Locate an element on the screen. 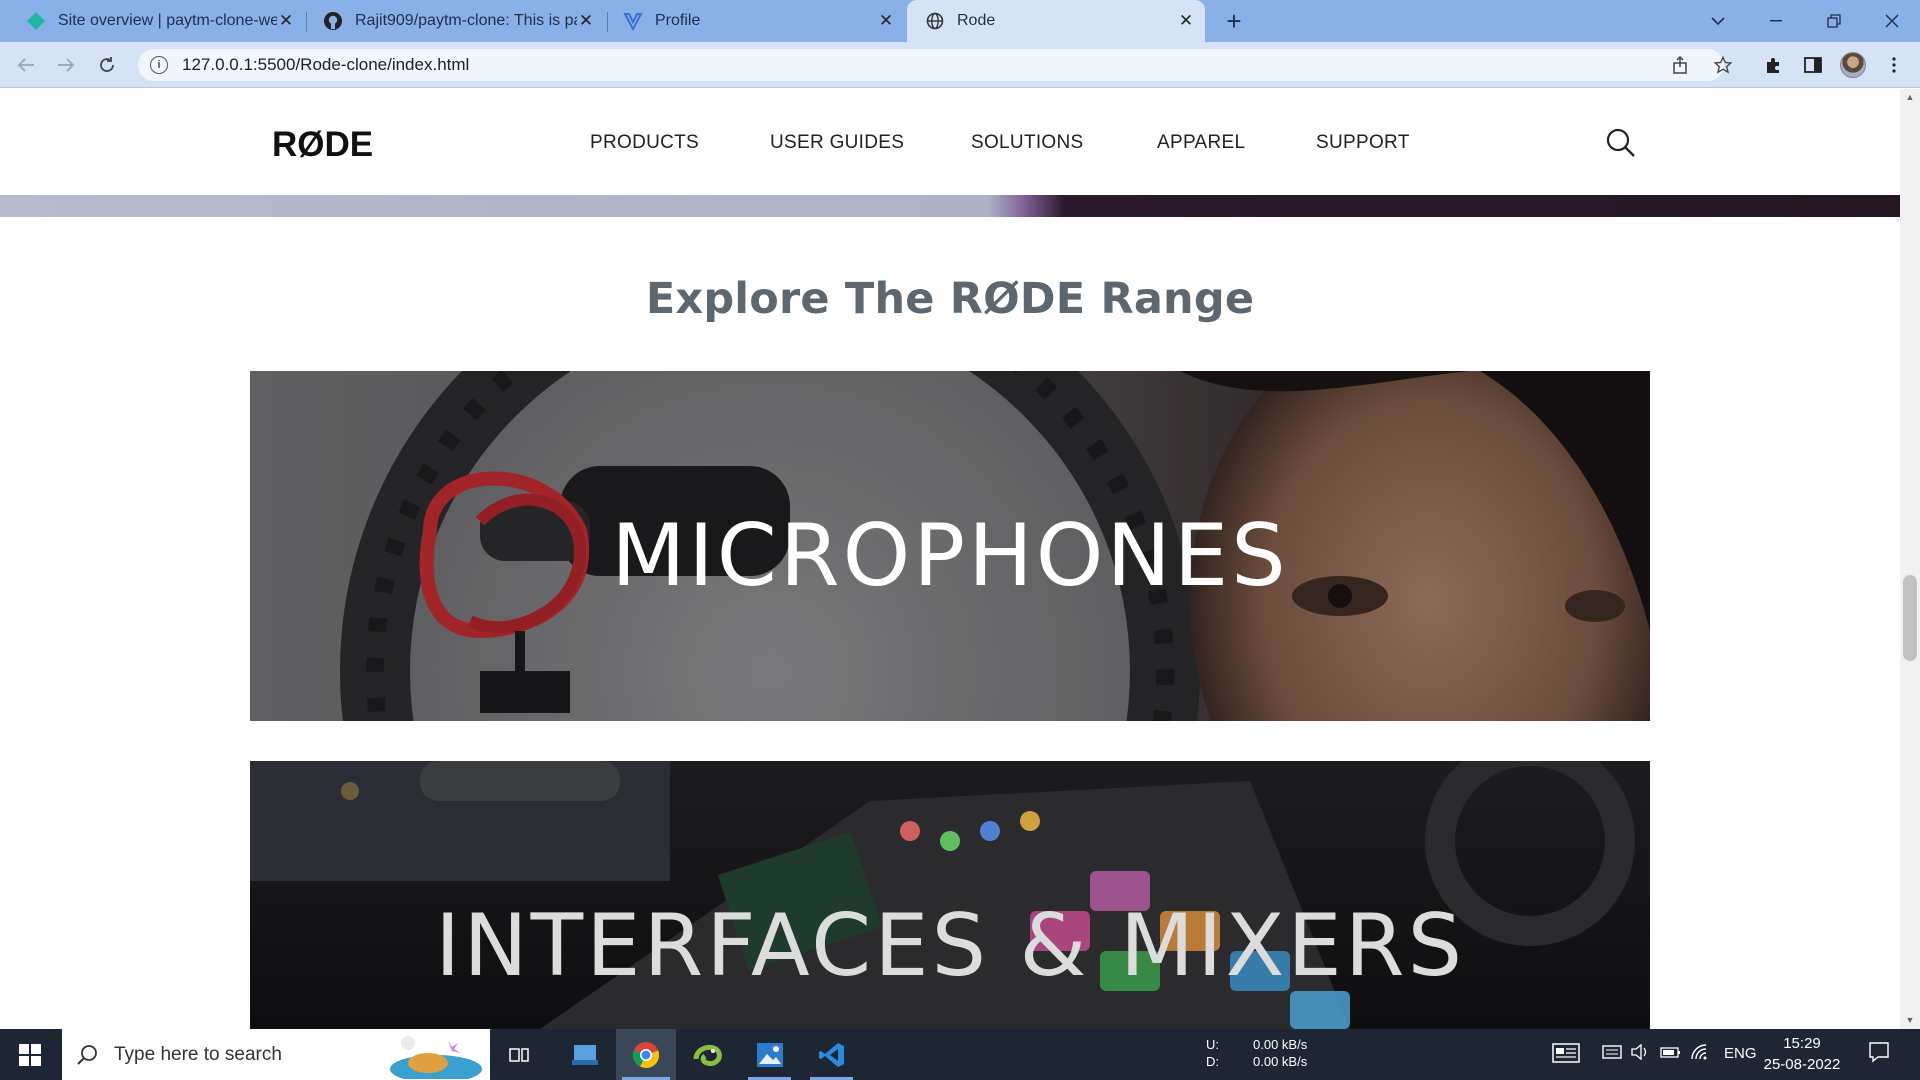 The image size is (1920, 1080). taskbar-search-box: Type here to search is located at coordinates (276, 1054).